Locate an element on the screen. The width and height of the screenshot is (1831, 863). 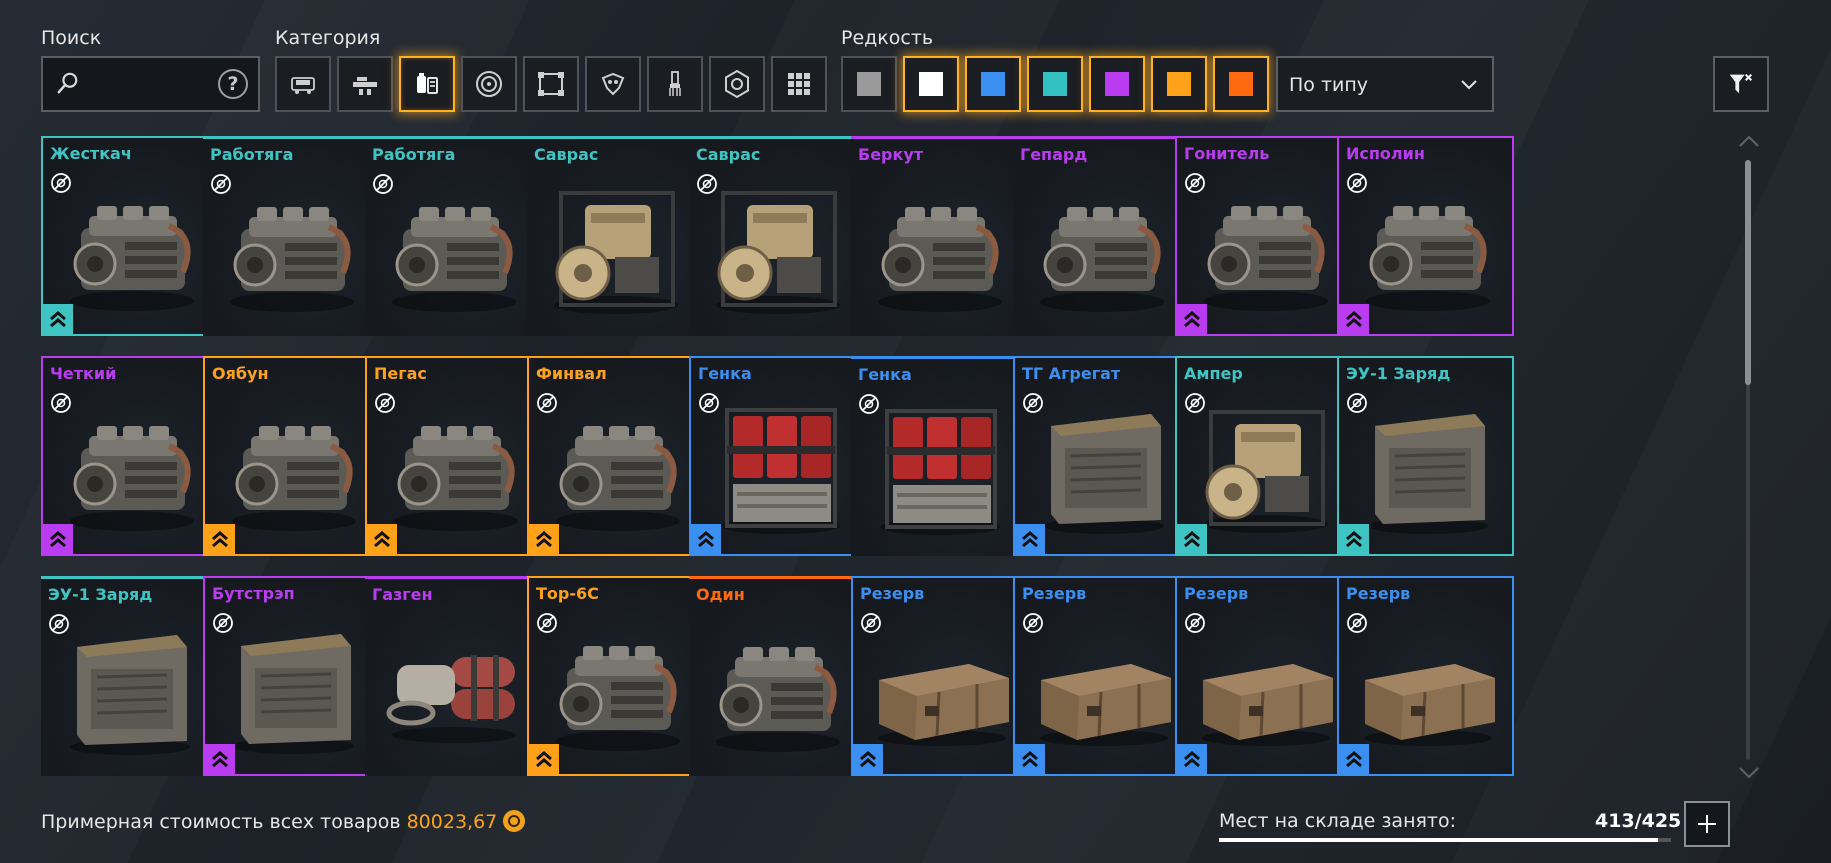
chevron-down-icon is located at coordinates (1469, 85).